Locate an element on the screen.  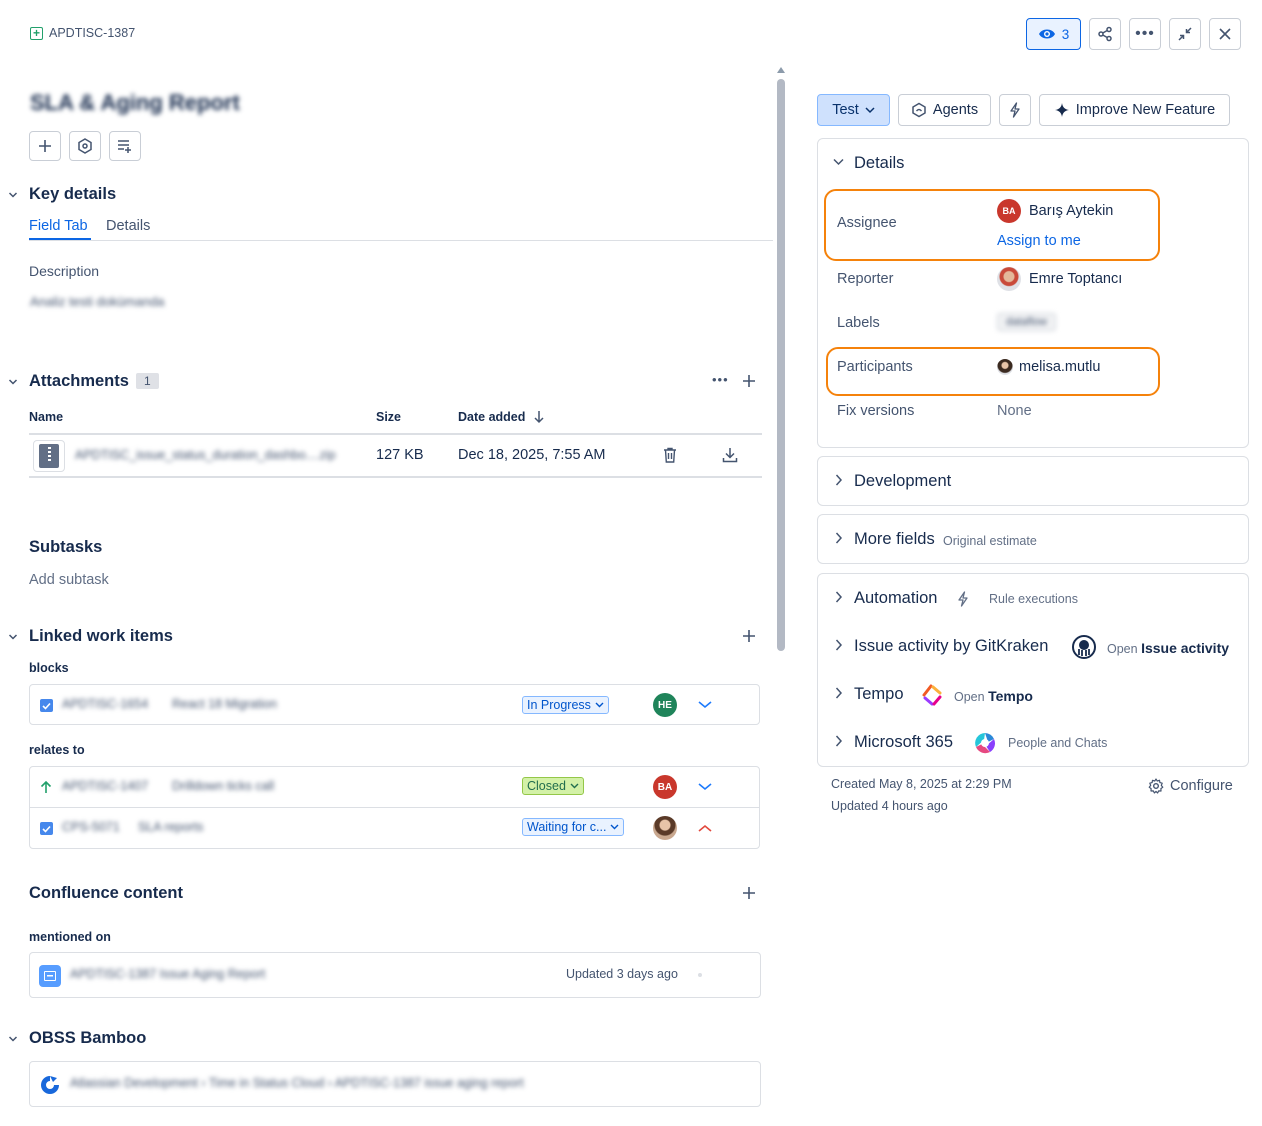
status-lozenge: Closed is located at coordinates (553, 786).